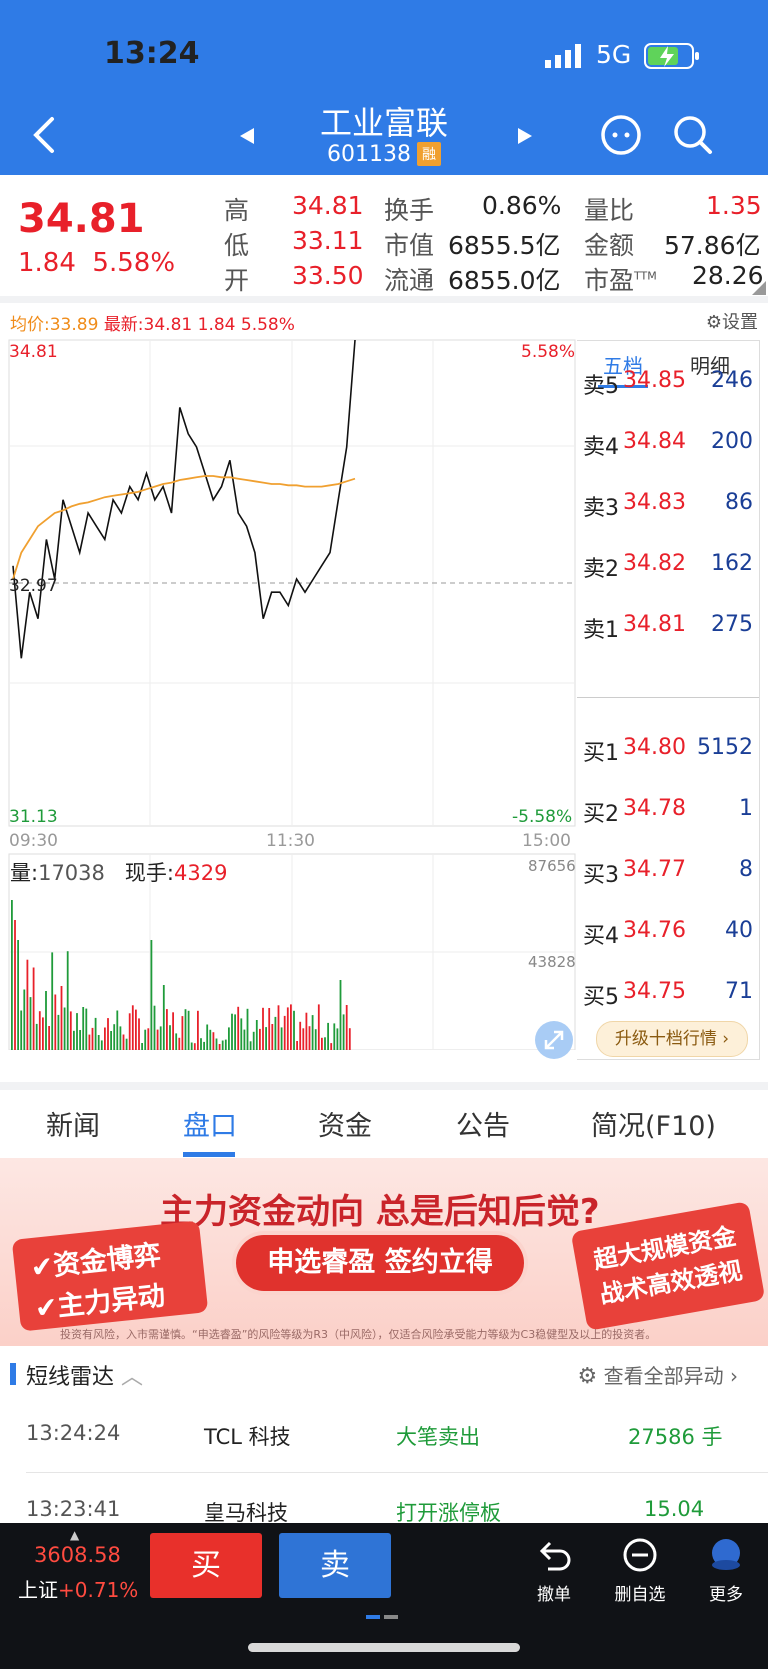  Describe the element at coordinates (409, 210) in the screenshot. I see `stat-label: 换手` at that location.